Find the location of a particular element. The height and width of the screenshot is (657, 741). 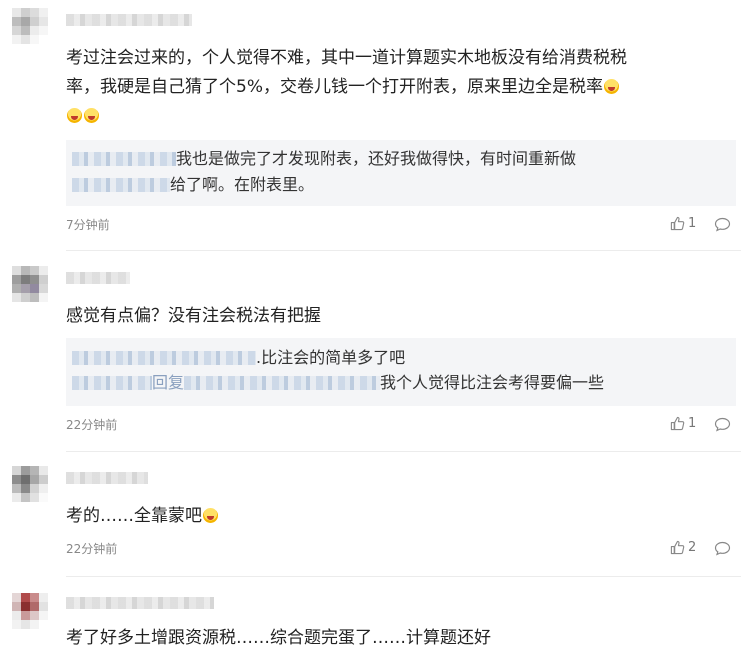

comment-text: 感觉有点偏？没有注会税法有把握 is located at coordinates (193, 316).